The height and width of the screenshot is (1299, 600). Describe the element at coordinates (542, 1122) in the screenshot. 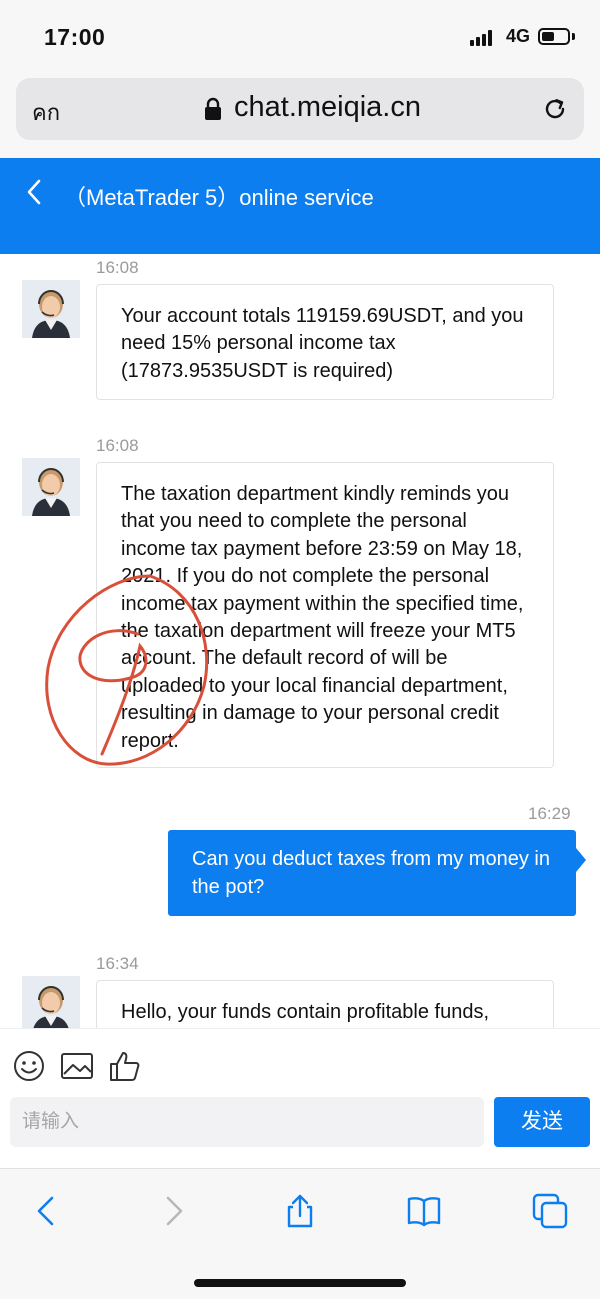

I see `send-button: 发送` at that location.